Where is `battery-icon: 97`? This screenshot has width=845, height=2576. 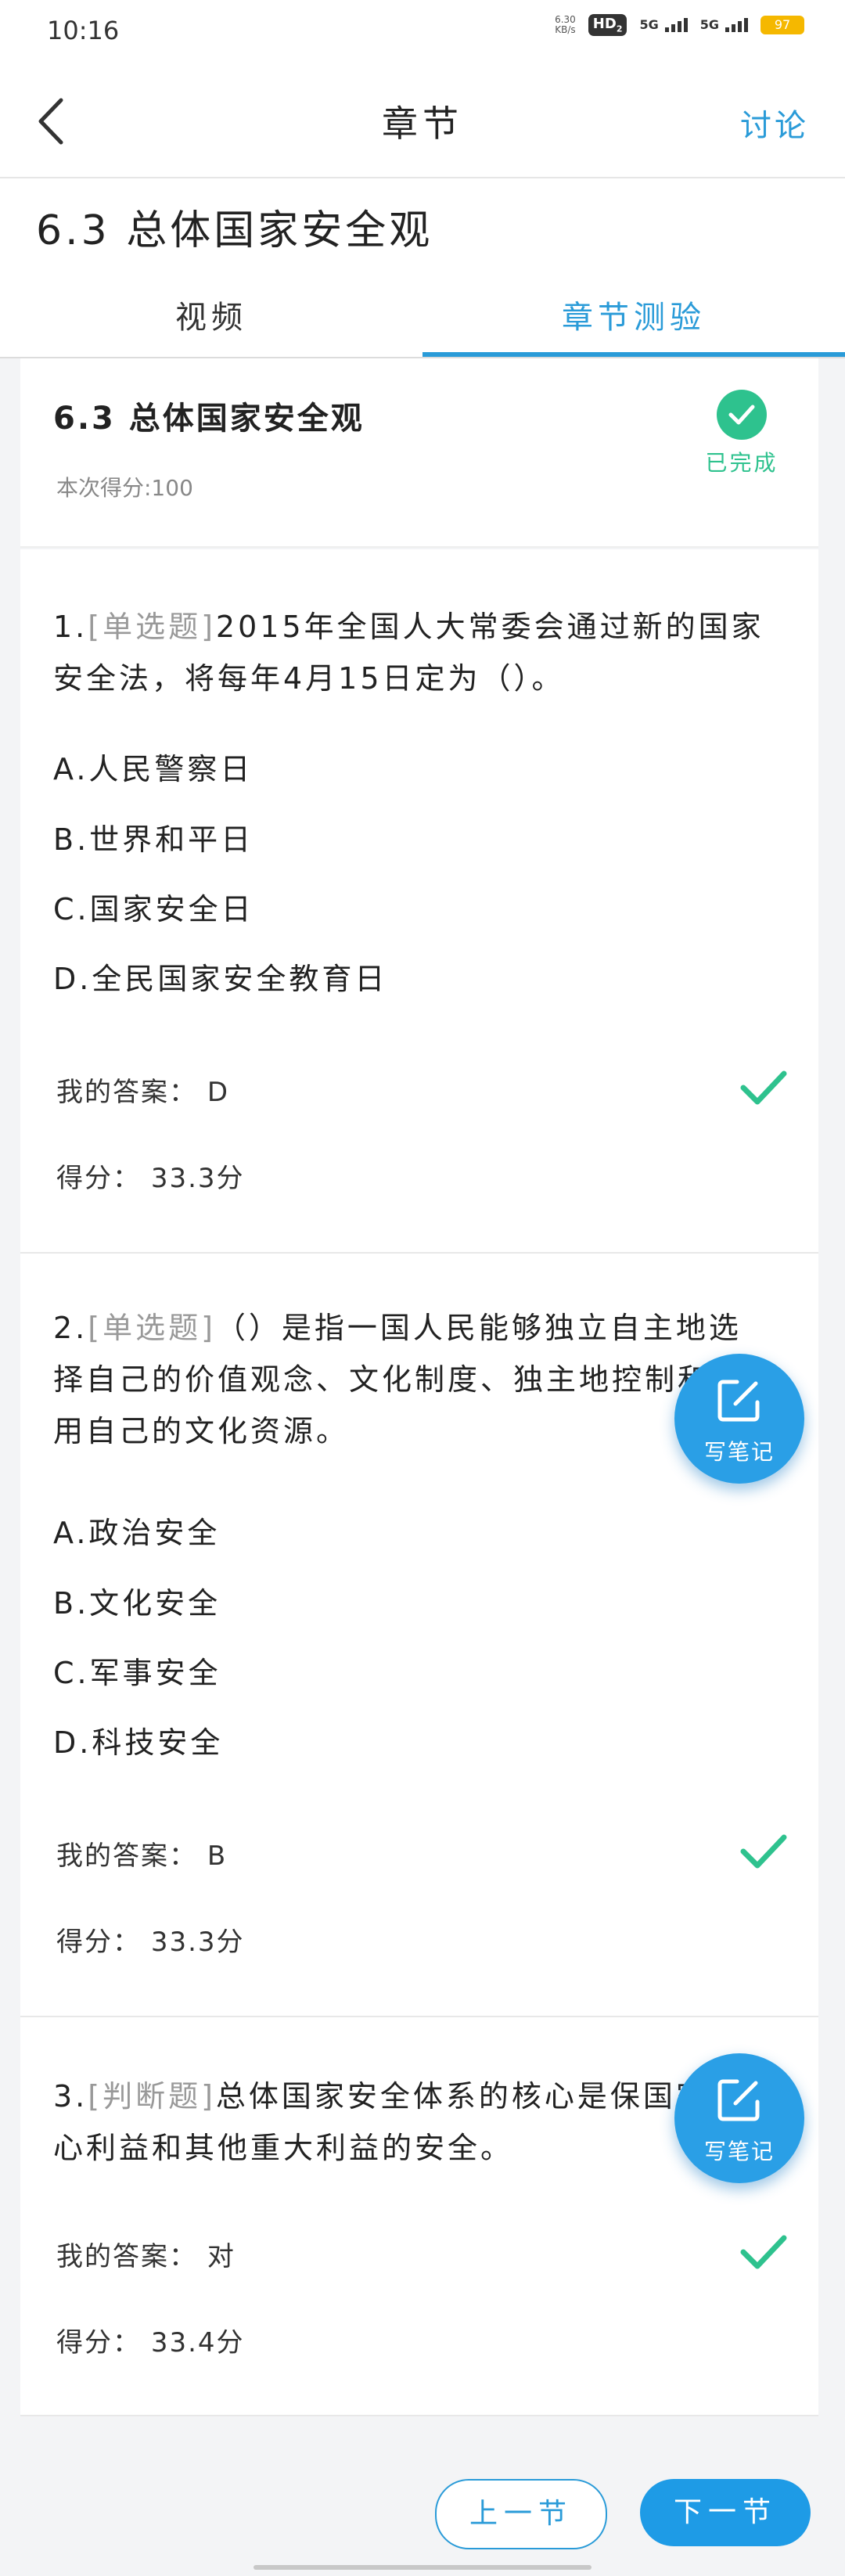 battery-icon: 97 is located at coordinates (782, 25).